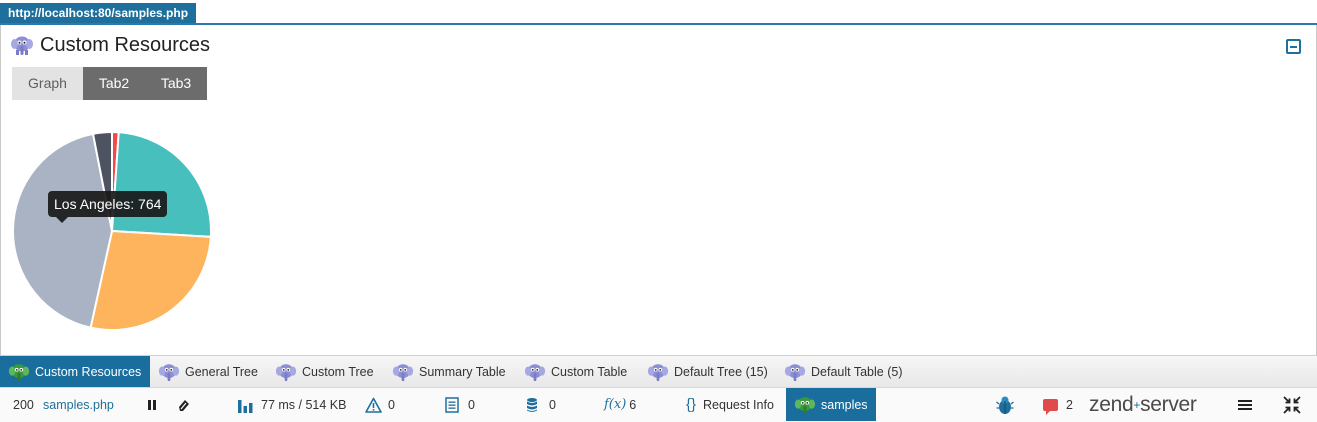 Image resolution: width=1317 pixels, height=422 pixels. Describe the element at coordinates (1293, 46) in the screenshot. I see `collapse-icon` at that location.